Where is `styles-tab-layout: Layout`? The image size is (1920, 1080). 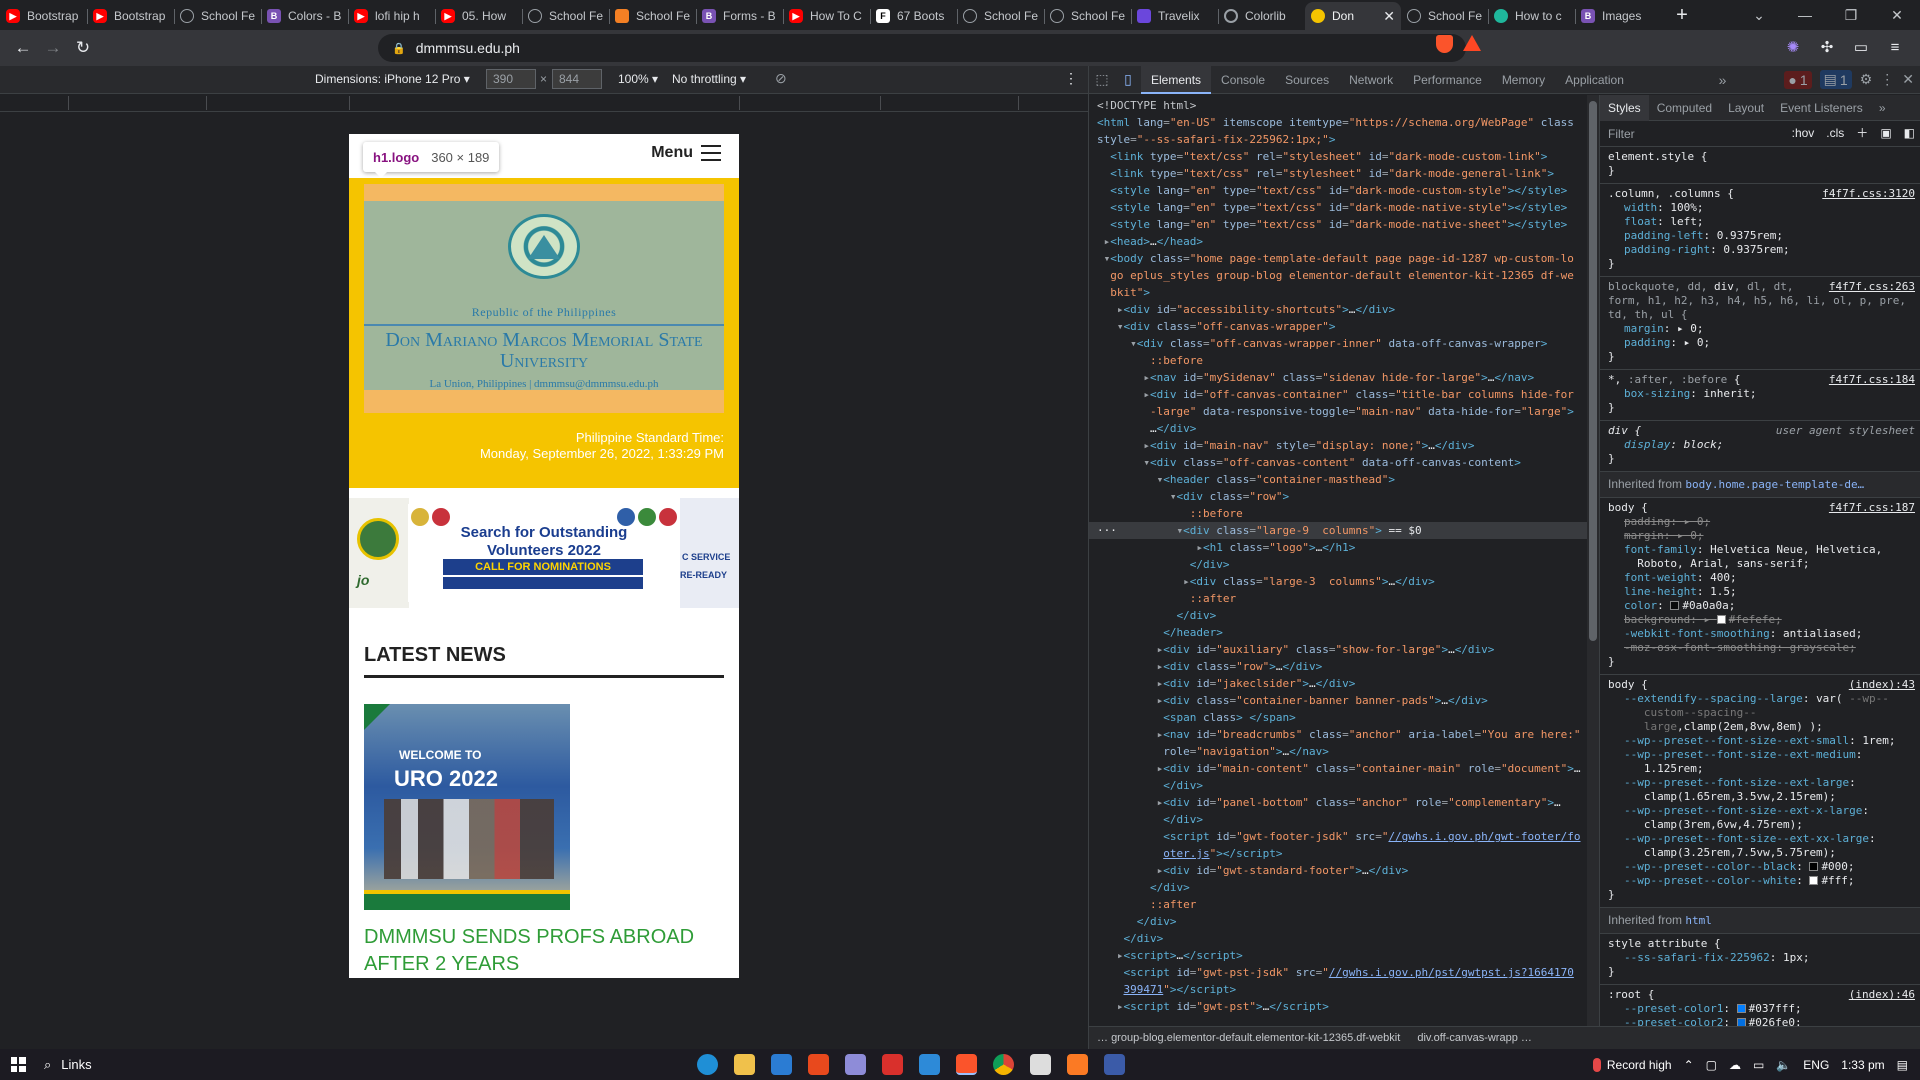 styles-tab-layout: Layout is located at coordinates (1746, 108).